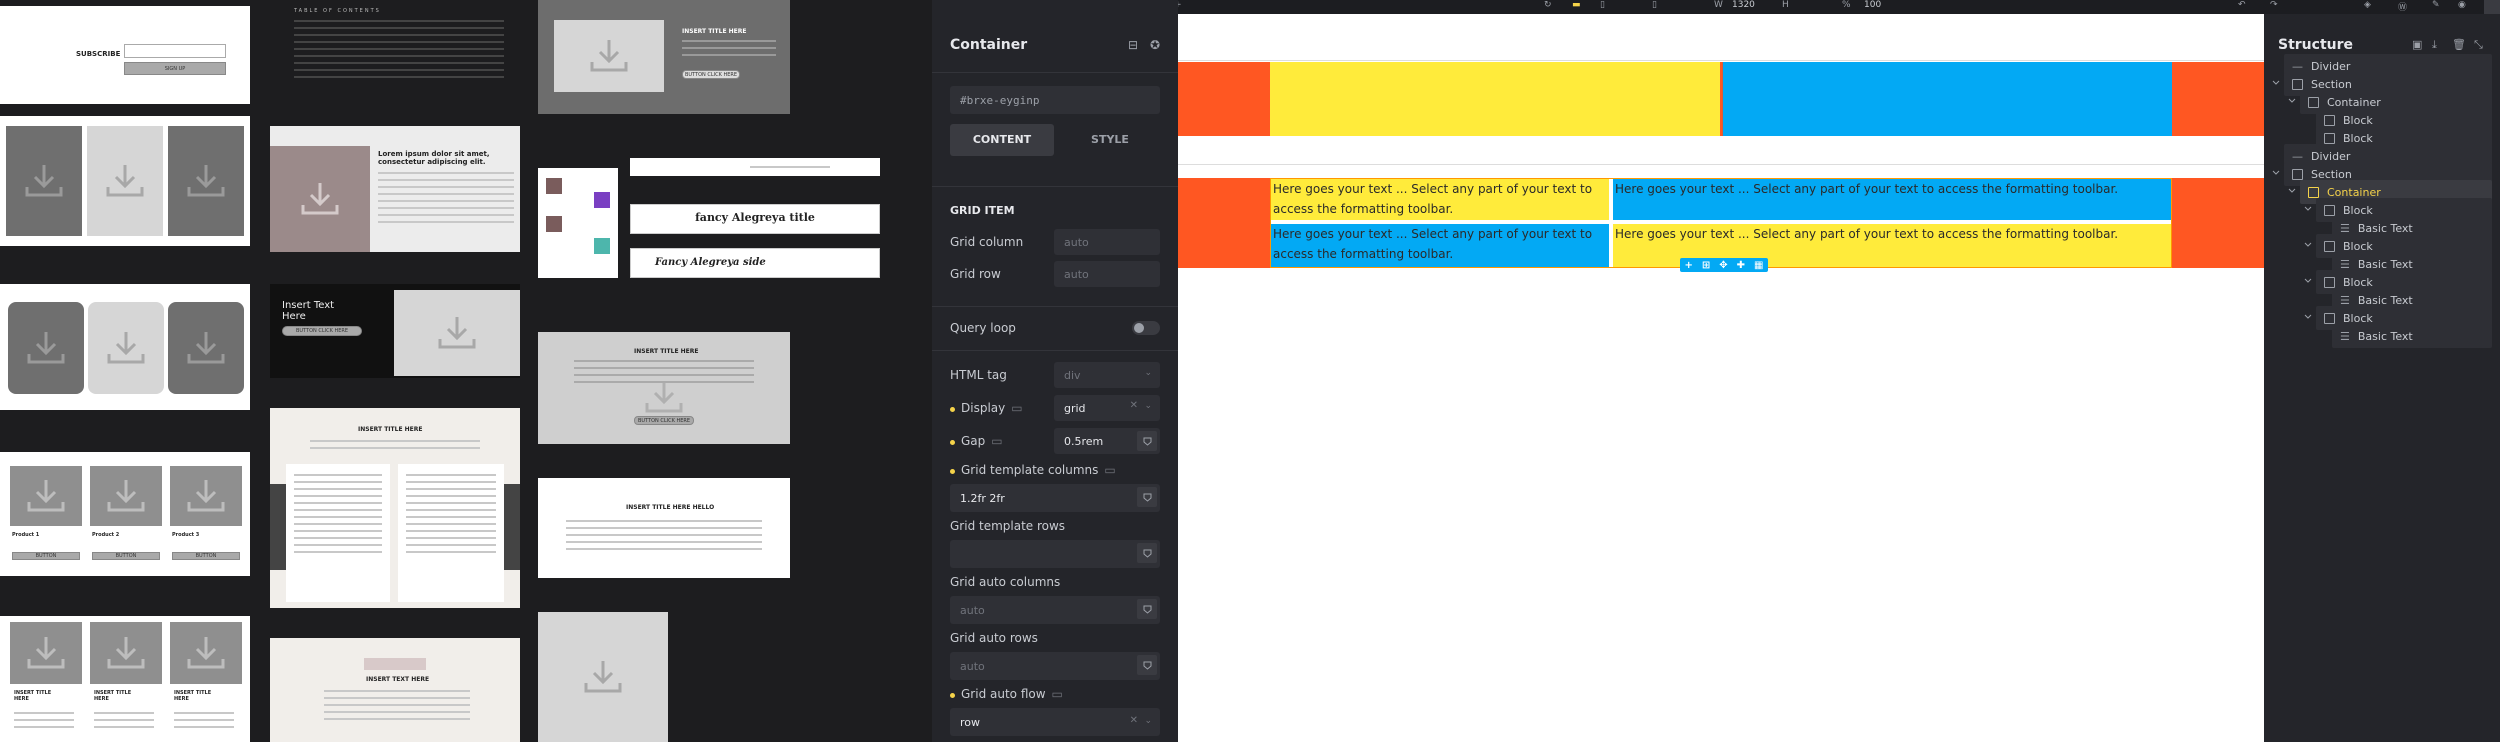  What do you see at coordinates (398, 679) in the screenshot?
I see `title-heading: INSERT TEXT HERE` at bounding box center [398, 679].